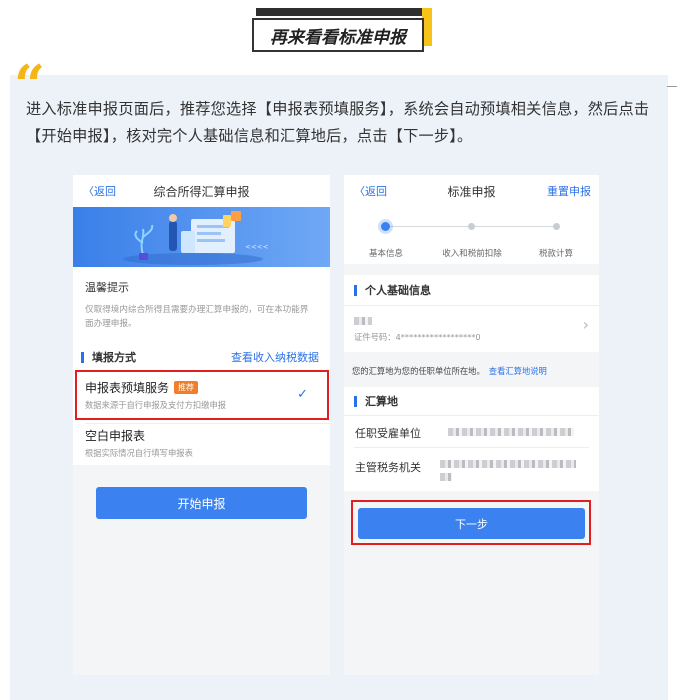 The image size is (677, 700). What do you see at coordinates (471, 522) in the screenshot?
I see `highlight-box-next` at bounding box center [471, 522].